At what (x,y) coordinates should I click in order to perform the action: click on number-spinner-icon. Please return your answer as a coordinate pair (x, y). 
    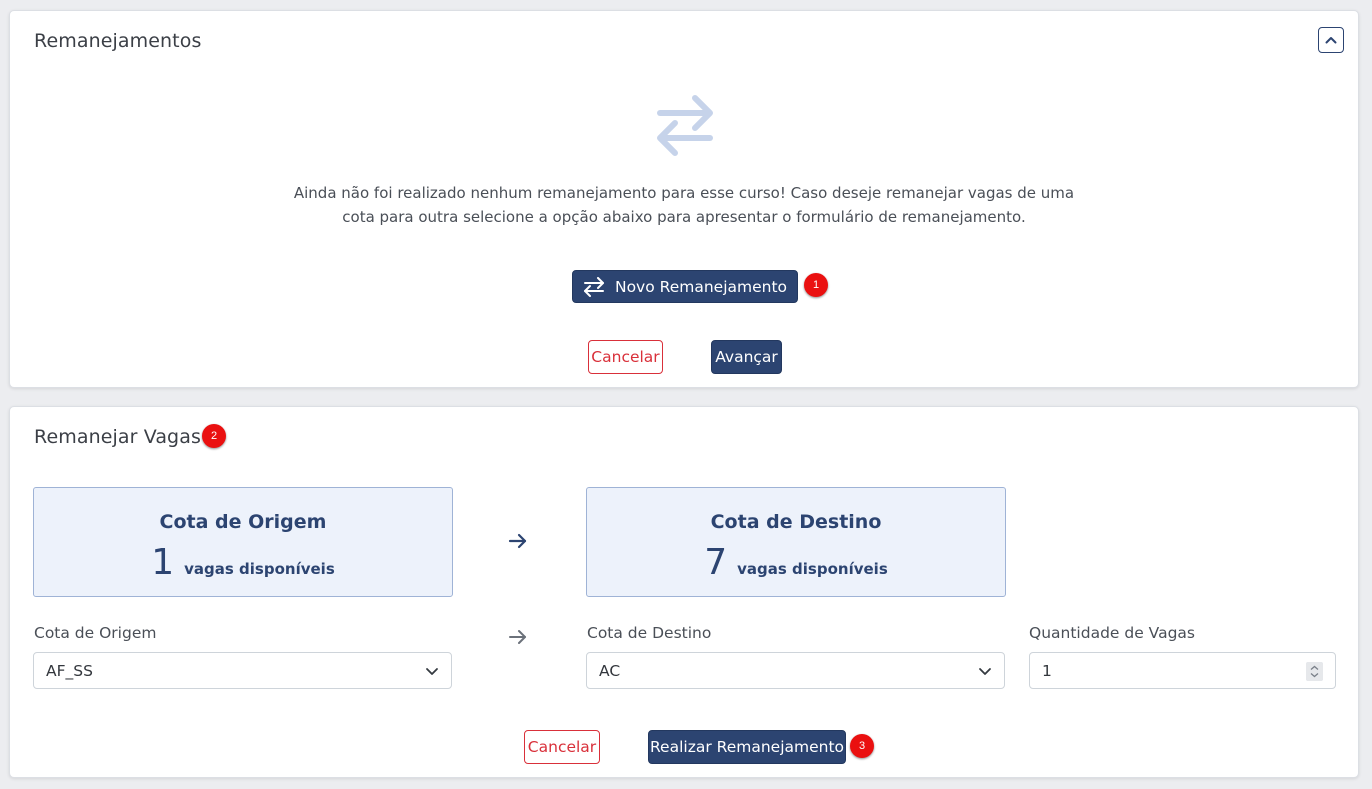
    Looking at the image, I should click on (1314, 671).